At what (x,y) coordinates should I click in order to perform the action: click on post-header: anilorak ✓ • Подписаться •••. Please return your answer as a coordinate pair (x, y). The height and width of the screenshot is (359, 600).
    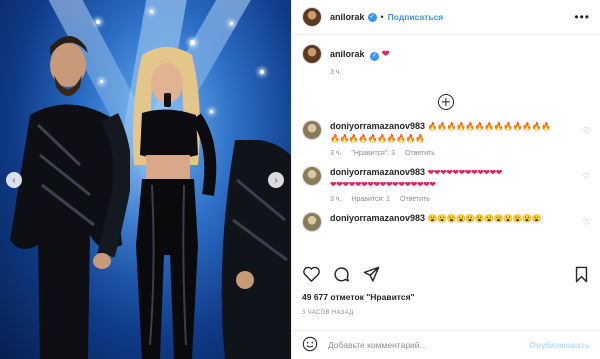
    Looking at the image, I should click on (446, 17).